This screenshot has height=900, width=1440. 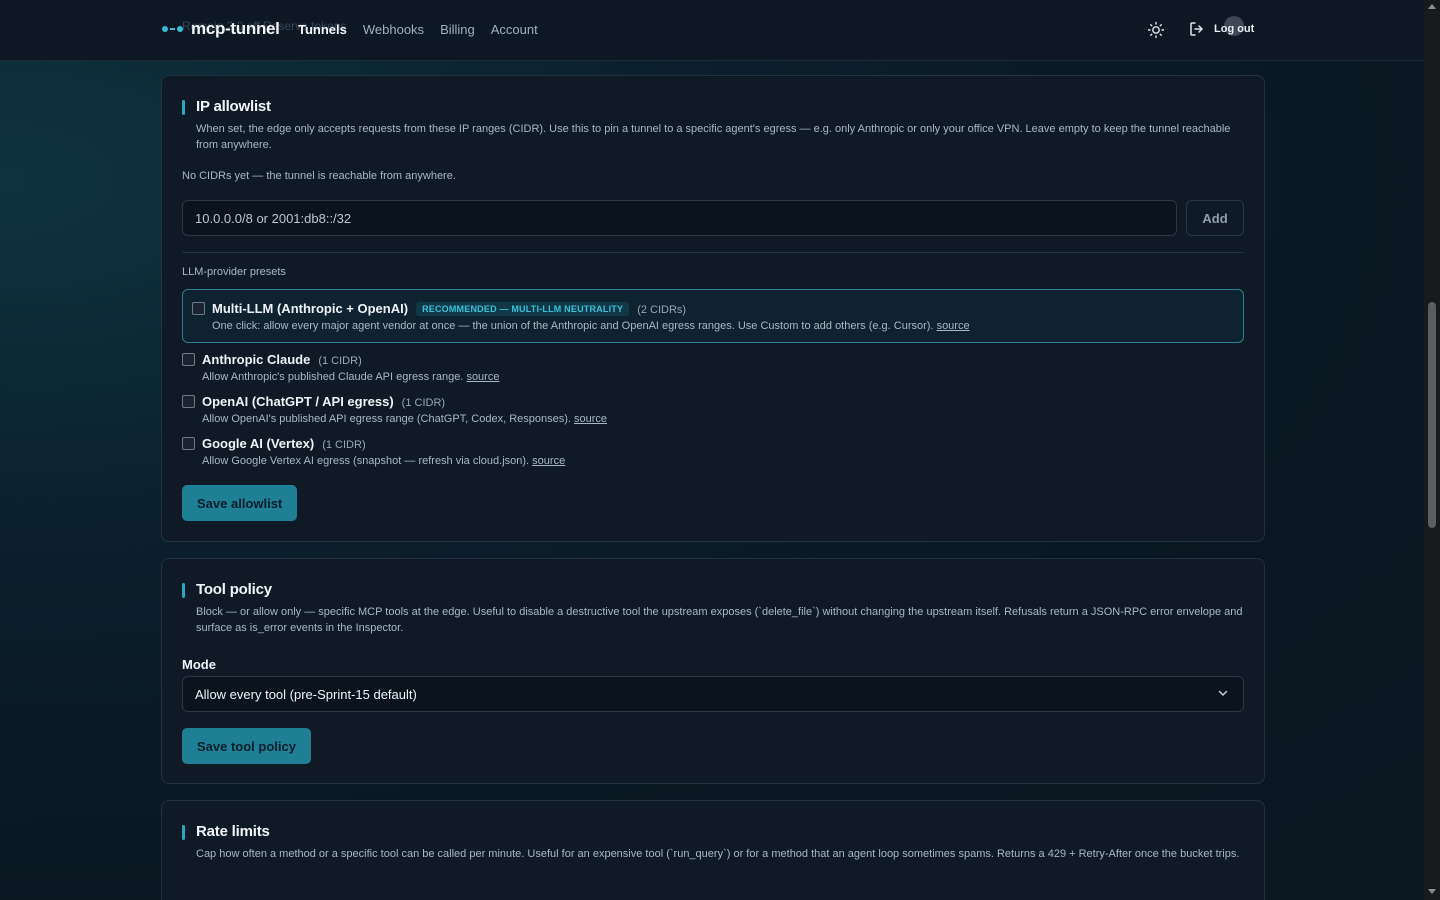 I want to click on mode-label: Mode, so click(x=199, y=664).